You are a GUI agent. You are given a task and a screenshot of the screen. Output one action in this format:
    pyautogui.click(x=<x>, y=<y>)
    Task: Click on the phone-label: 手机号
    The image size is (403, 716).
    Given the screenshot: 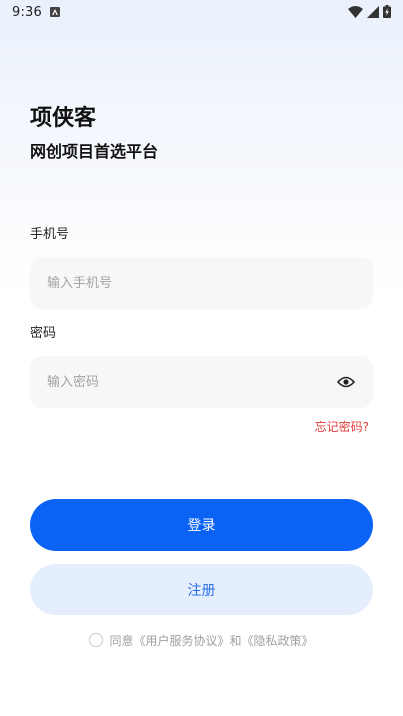 What is the action you would take?
    pyautogui.click(x=50, y=234)
    